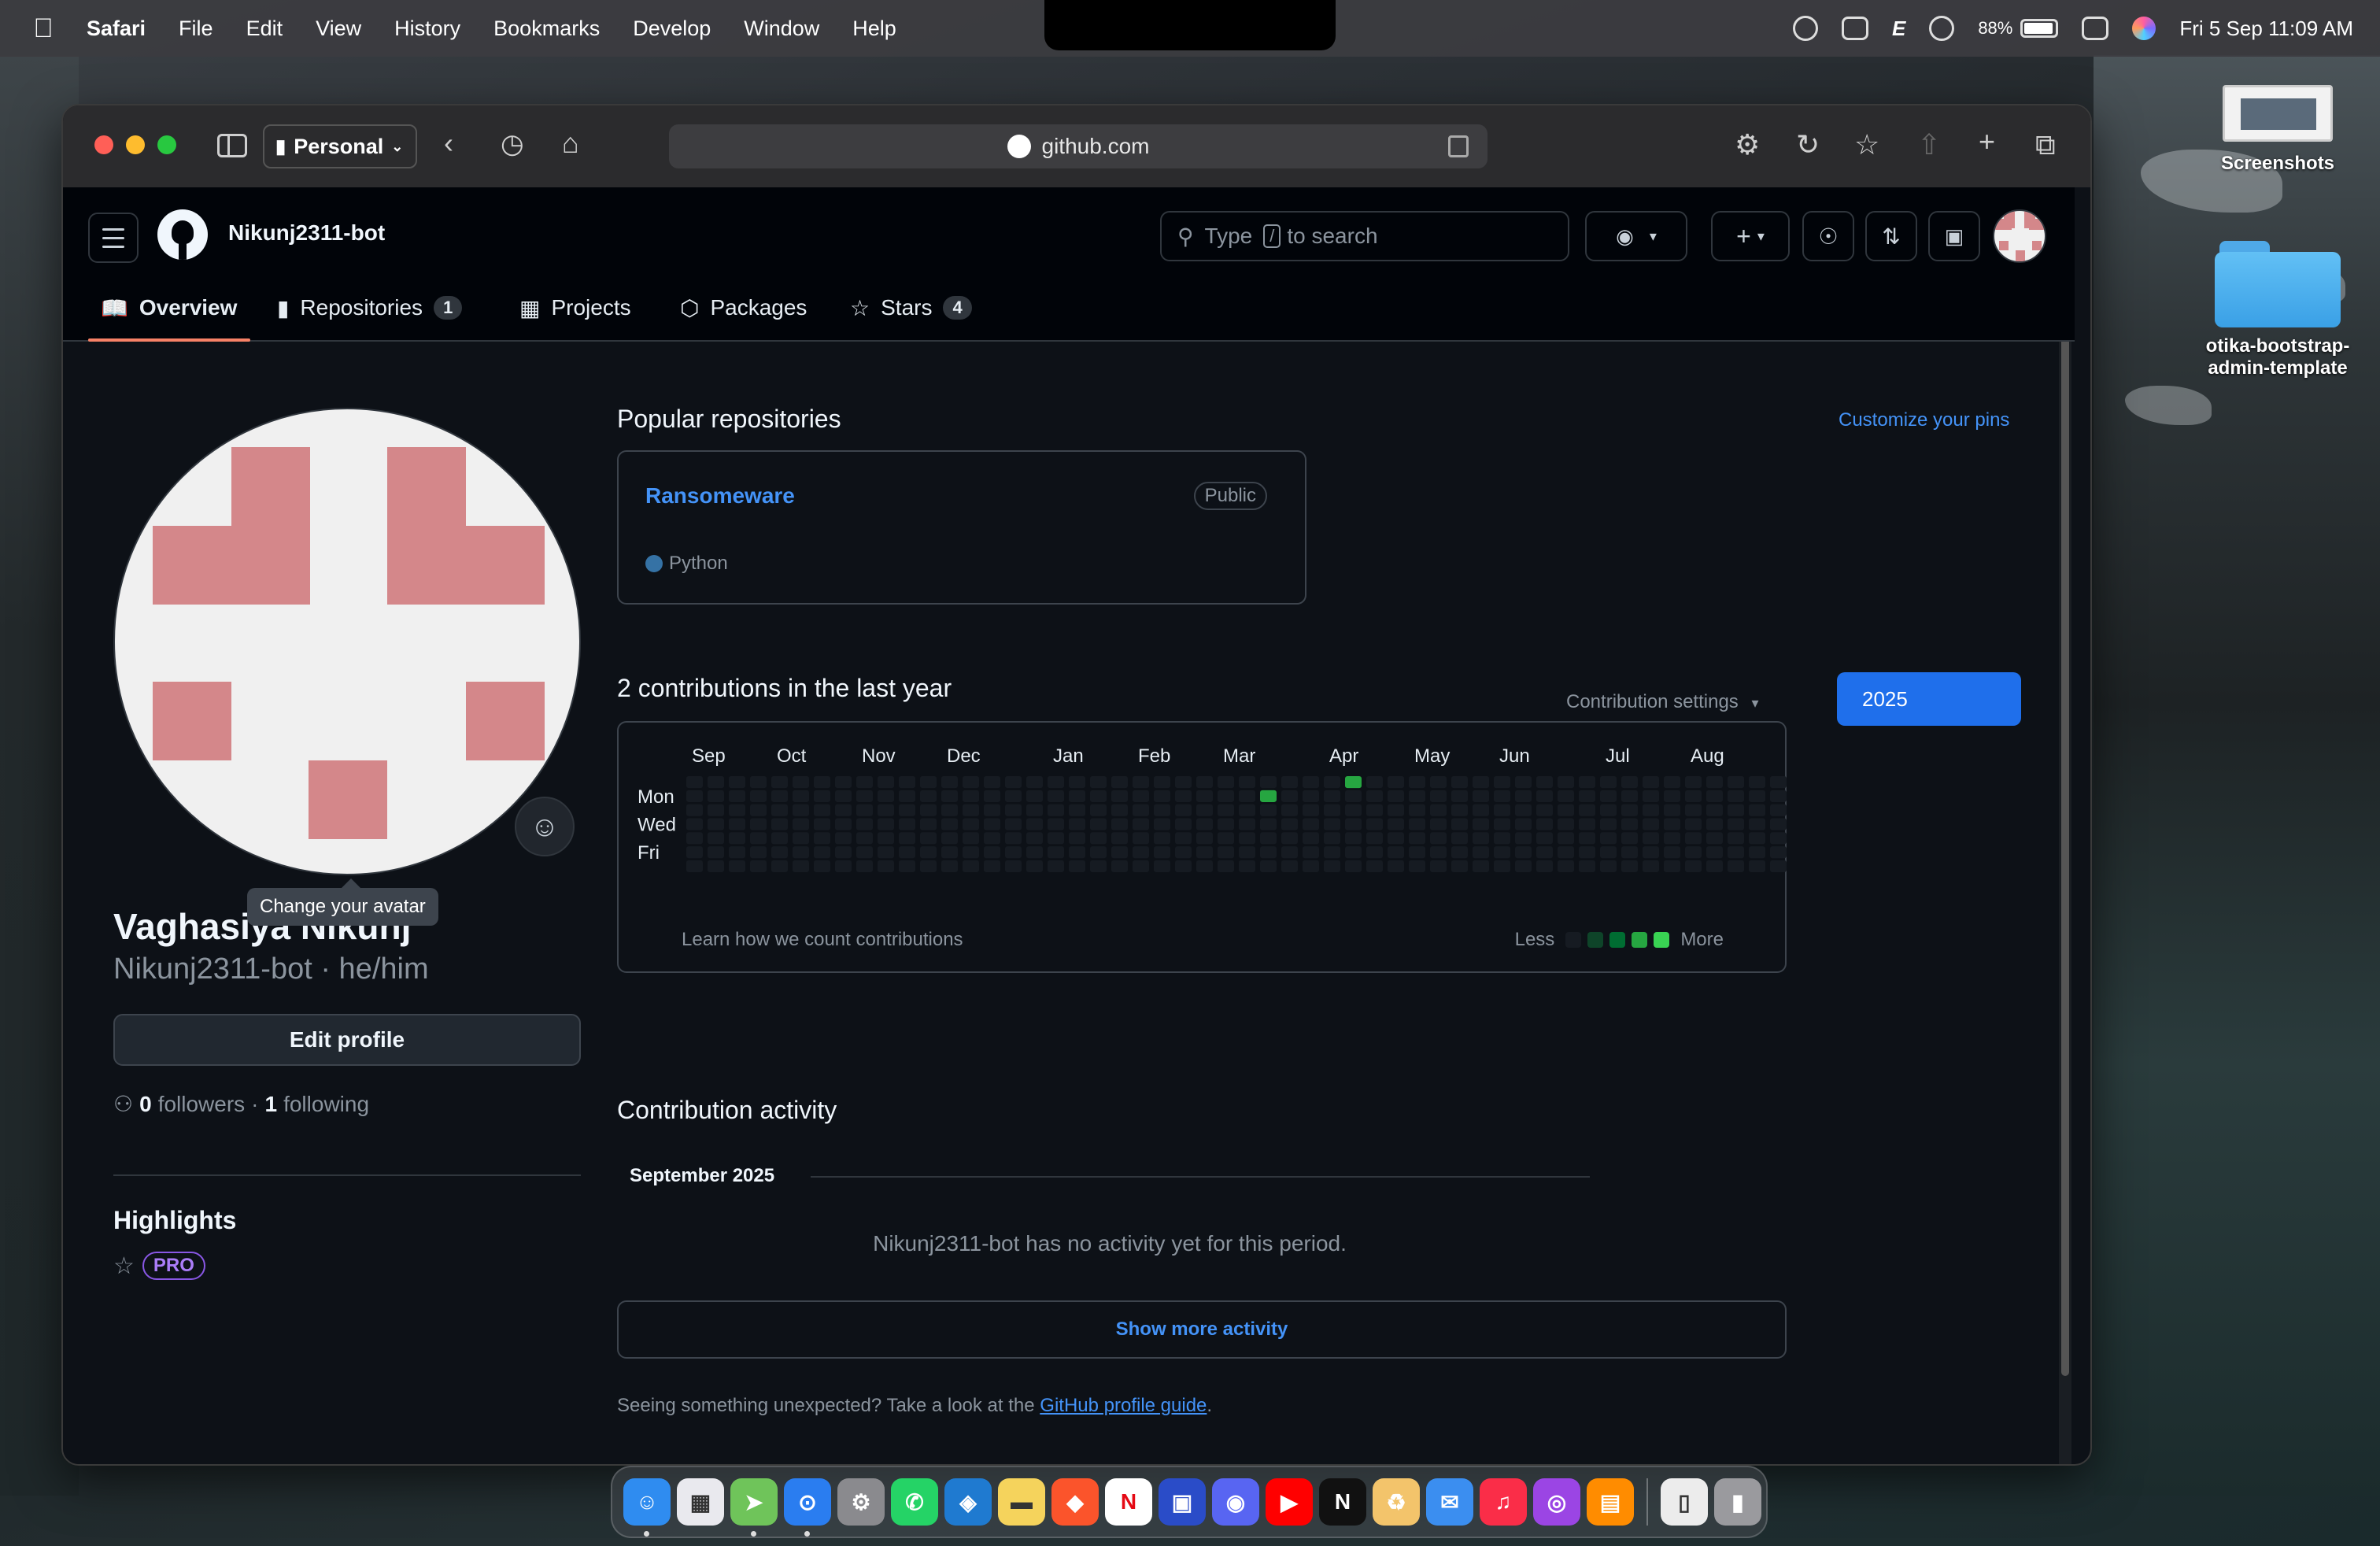  Describe the element at coordinates (1954, 236) in the screenshot. I see `inbox-button: ▣` at that location.